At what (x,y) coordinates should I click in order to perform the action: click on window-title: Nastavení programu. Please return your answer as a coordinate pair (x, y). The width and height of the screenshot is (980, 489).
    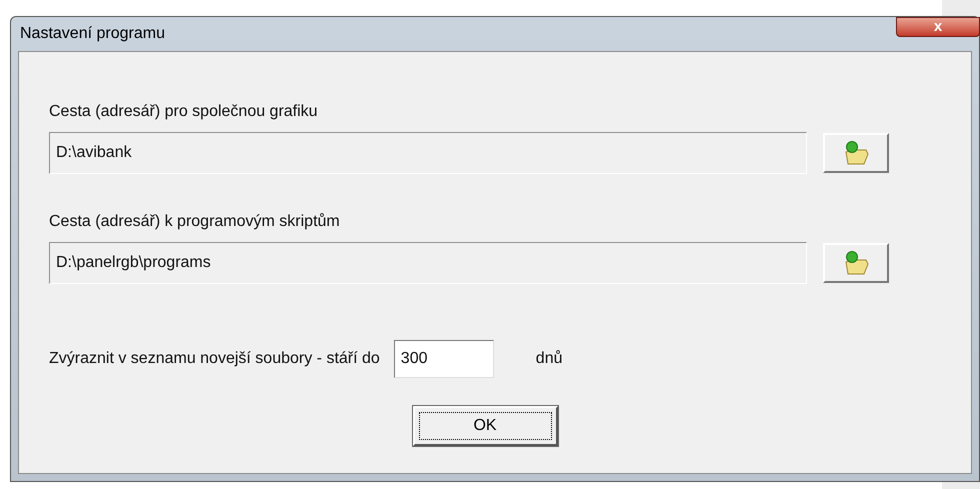
    Looking at the image, I should click on (92, 34).